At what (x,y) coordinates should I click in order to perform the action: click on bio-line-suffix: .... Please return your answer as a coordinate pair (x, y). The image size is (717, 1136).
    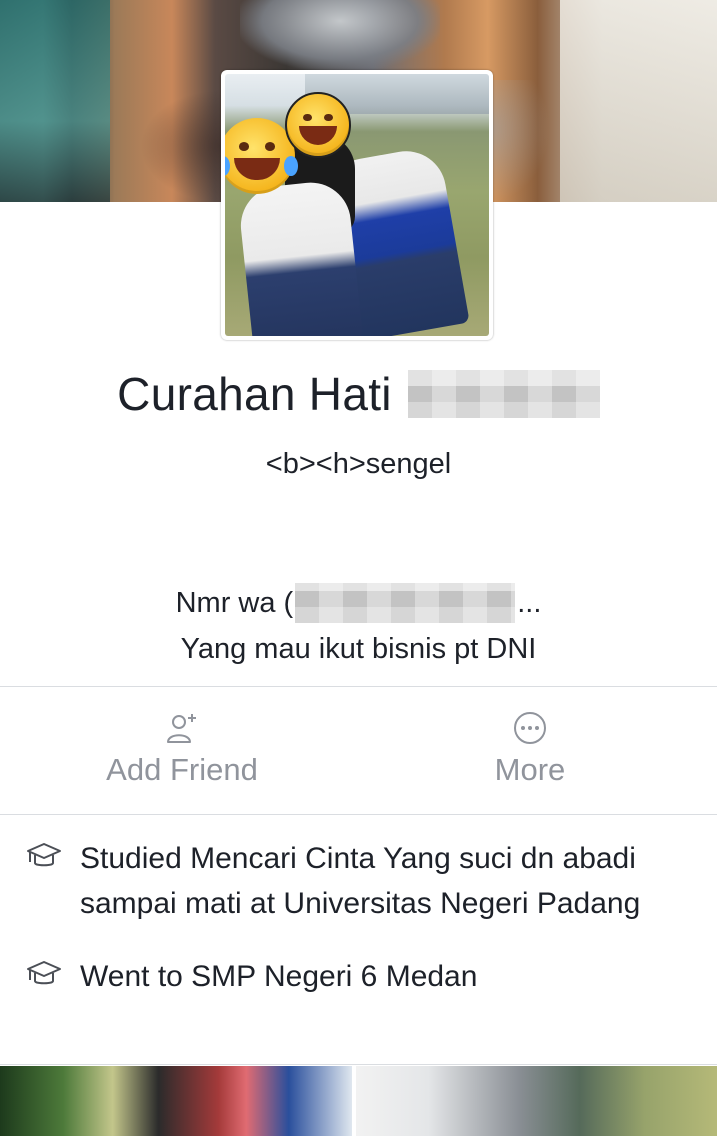
    Looking at the image, I should click on (529, 603).